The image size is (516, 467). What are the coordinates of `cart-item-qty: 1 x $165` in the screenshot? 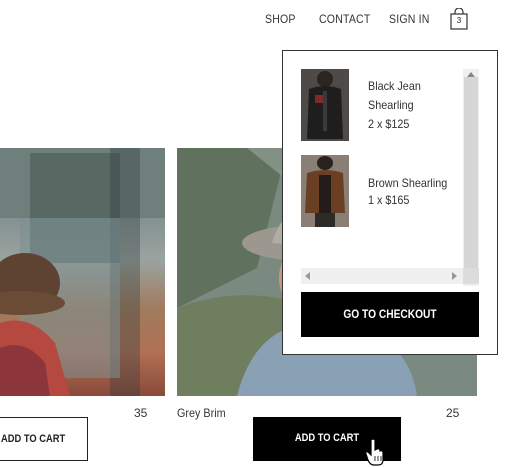 It's located at (389, 200).